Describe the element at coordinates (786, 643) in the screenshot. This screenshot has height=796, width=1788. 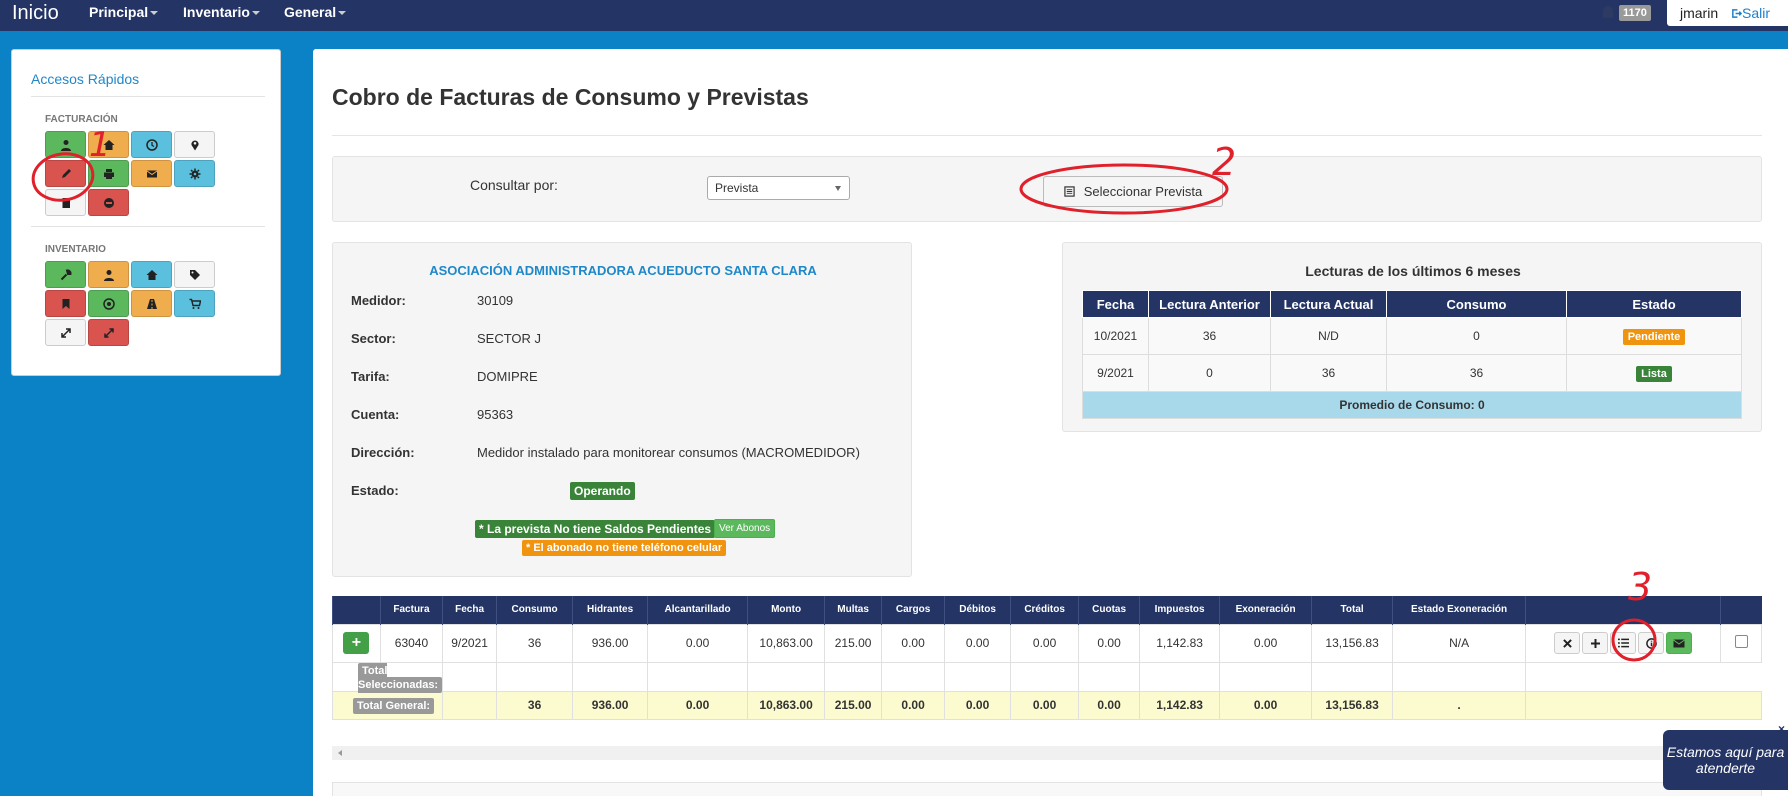
I see `invoice-amount: 10,863.00` at that location.